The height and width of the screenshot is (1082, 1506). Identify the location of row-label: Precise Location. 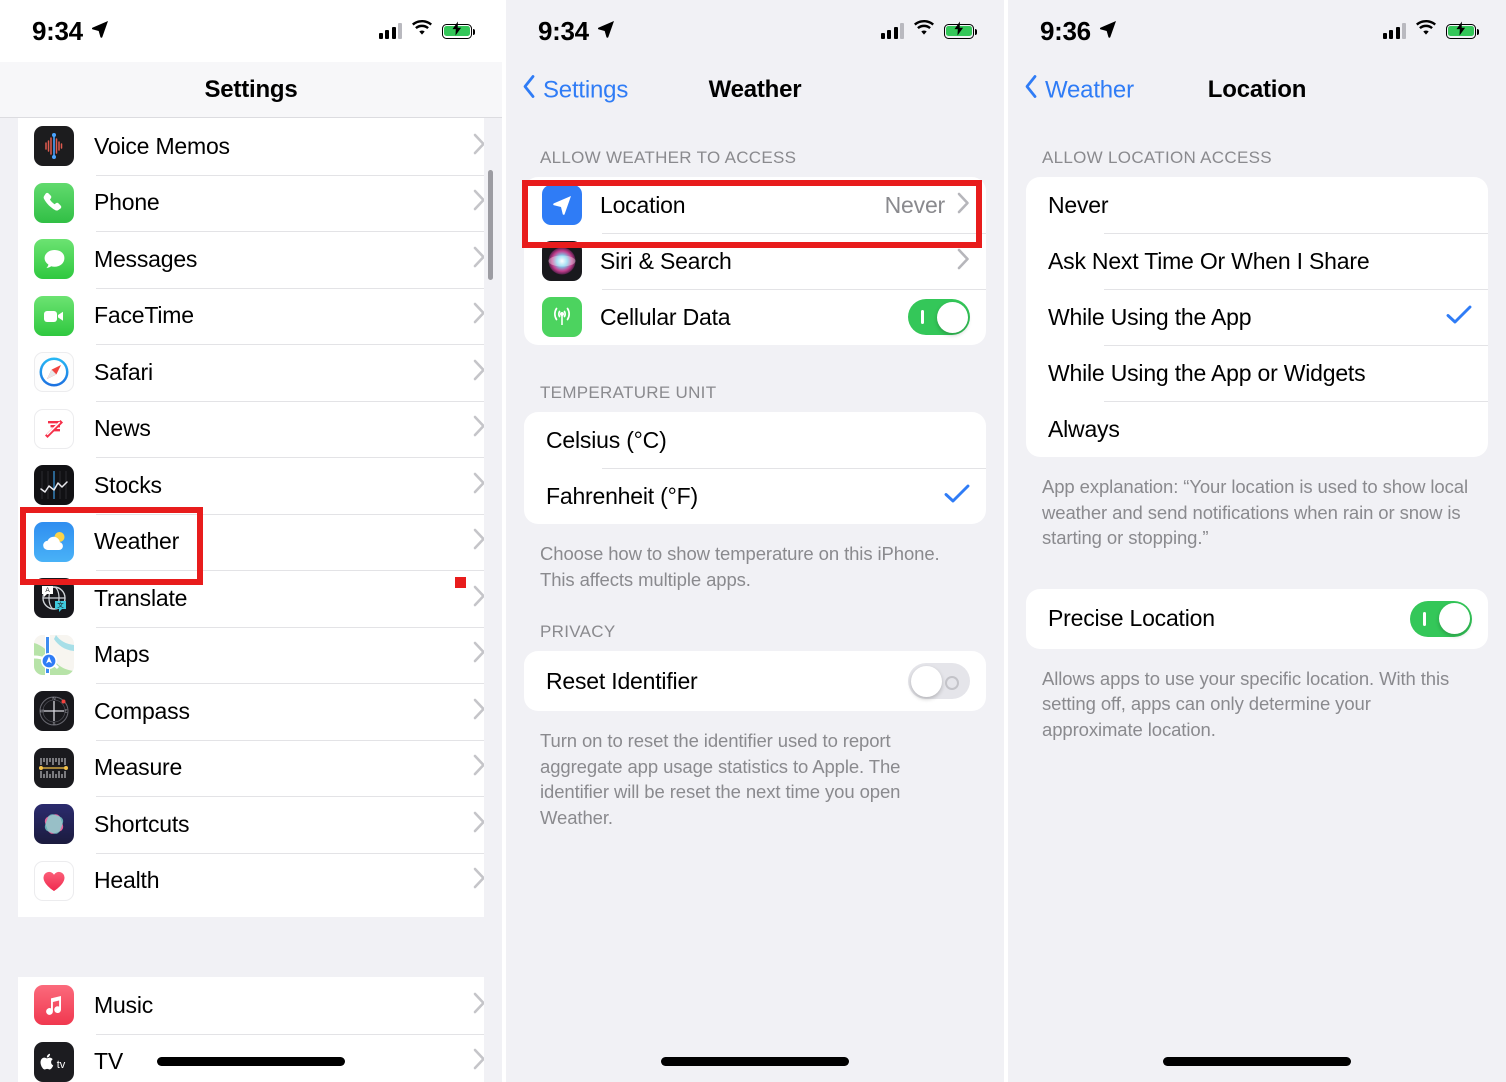
(1131, 618).